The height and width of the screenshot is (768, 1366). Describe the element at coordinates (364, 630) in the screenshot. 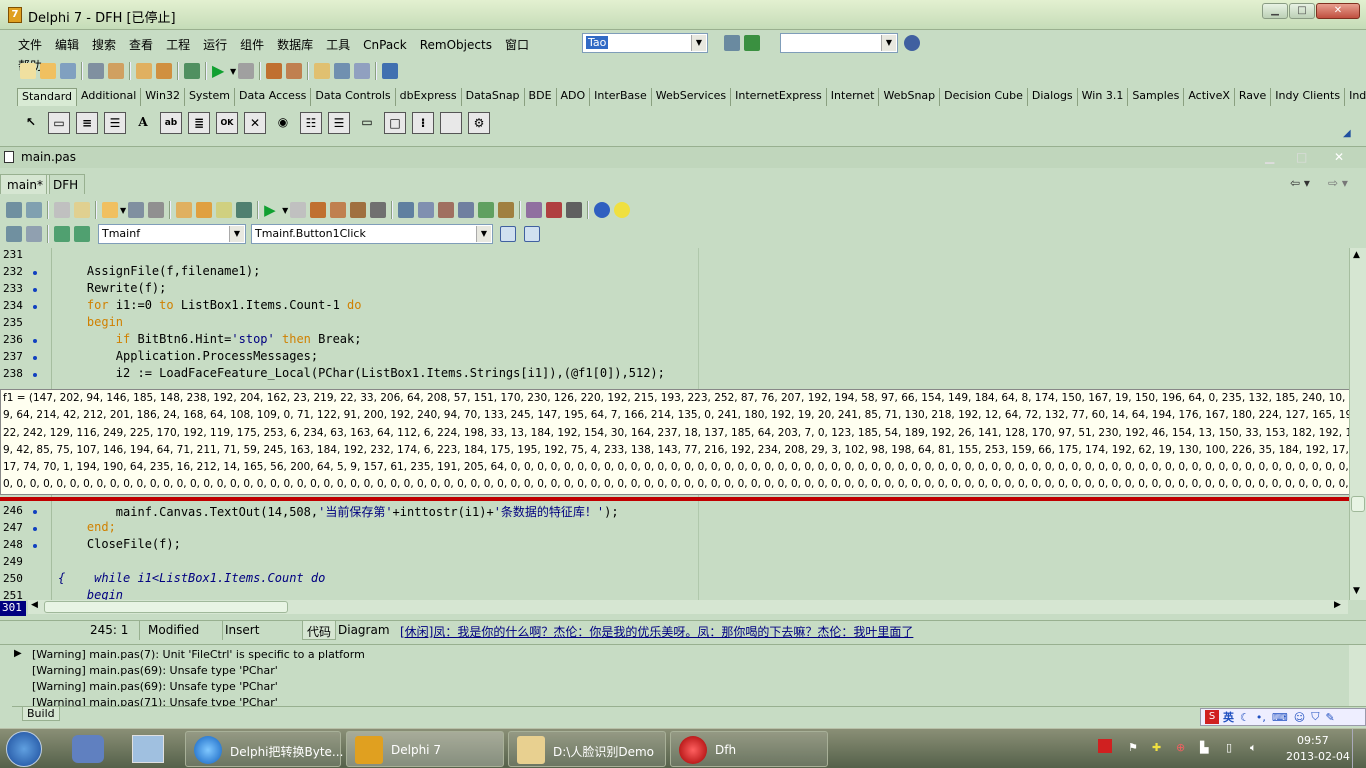

I see `tab-diagram: Diagram` at that location.